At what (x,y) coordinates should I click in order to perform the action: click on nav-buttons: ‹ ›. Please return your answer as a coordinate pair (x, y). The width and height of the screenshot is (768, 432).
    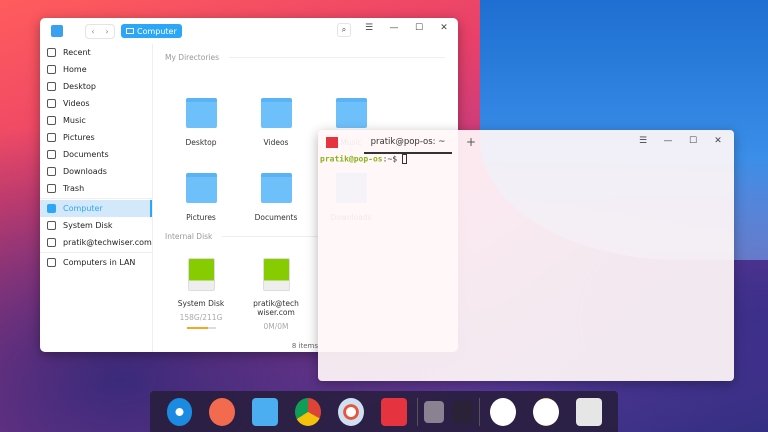
    Looking at the image, I should click on (100, 31).